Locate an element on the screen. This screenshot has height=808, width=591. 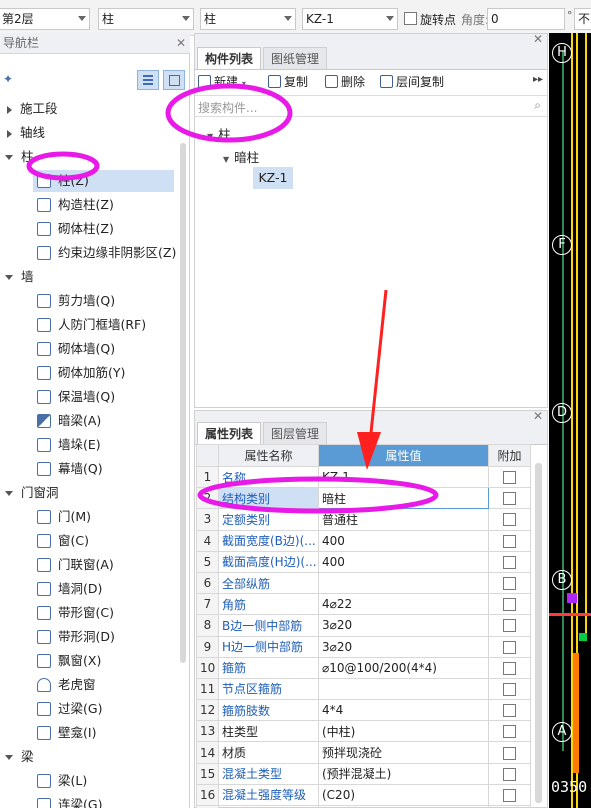
annotation-arrow-head is located at coordinates (369, 451).